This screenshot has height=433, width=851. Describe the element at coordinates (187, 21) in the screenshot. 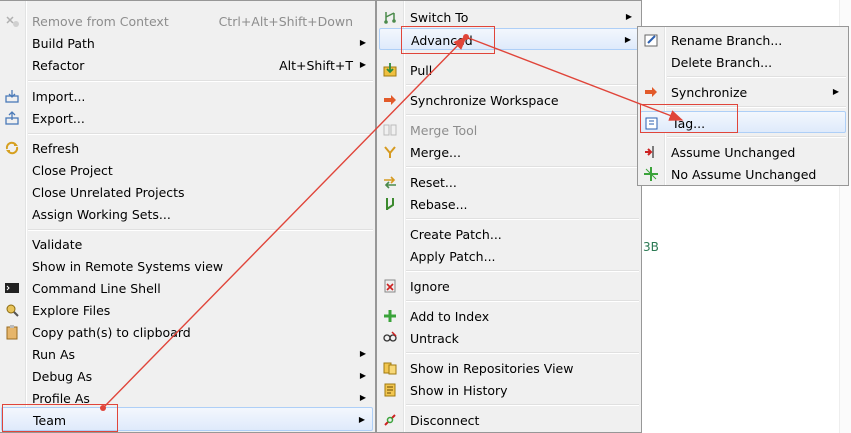

I see `menu-item-remove-from-context: Remove from Context Ctrl+Alt+Shift+Down` at that location.